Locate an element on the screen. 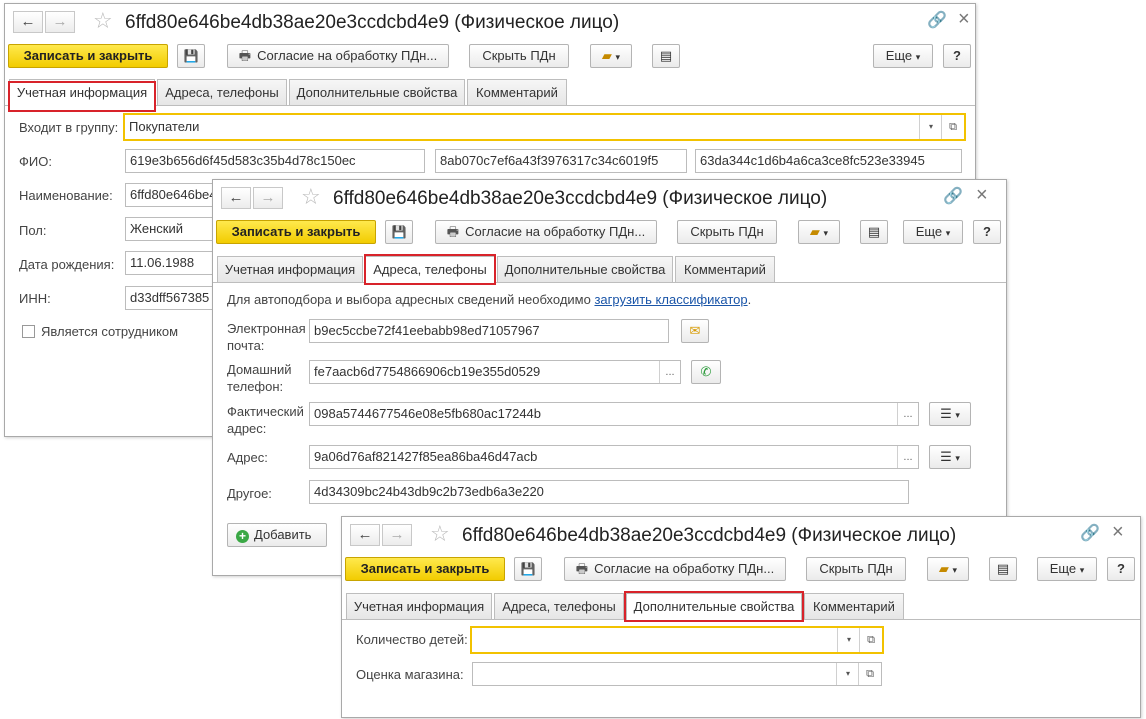  group-open-icon: ⧉ is located at coordinates (952, 127).